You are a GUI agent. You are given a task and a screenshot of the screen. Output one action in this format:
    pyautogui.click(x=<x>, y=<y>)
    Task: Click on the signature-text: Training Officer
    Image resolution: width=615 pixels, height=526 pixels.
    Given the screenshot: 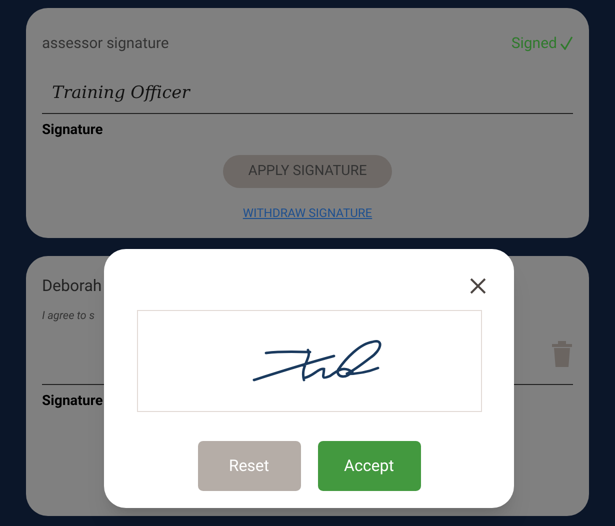 What is the action you would take?
    pyautogui.click(x=121, y=93)
    